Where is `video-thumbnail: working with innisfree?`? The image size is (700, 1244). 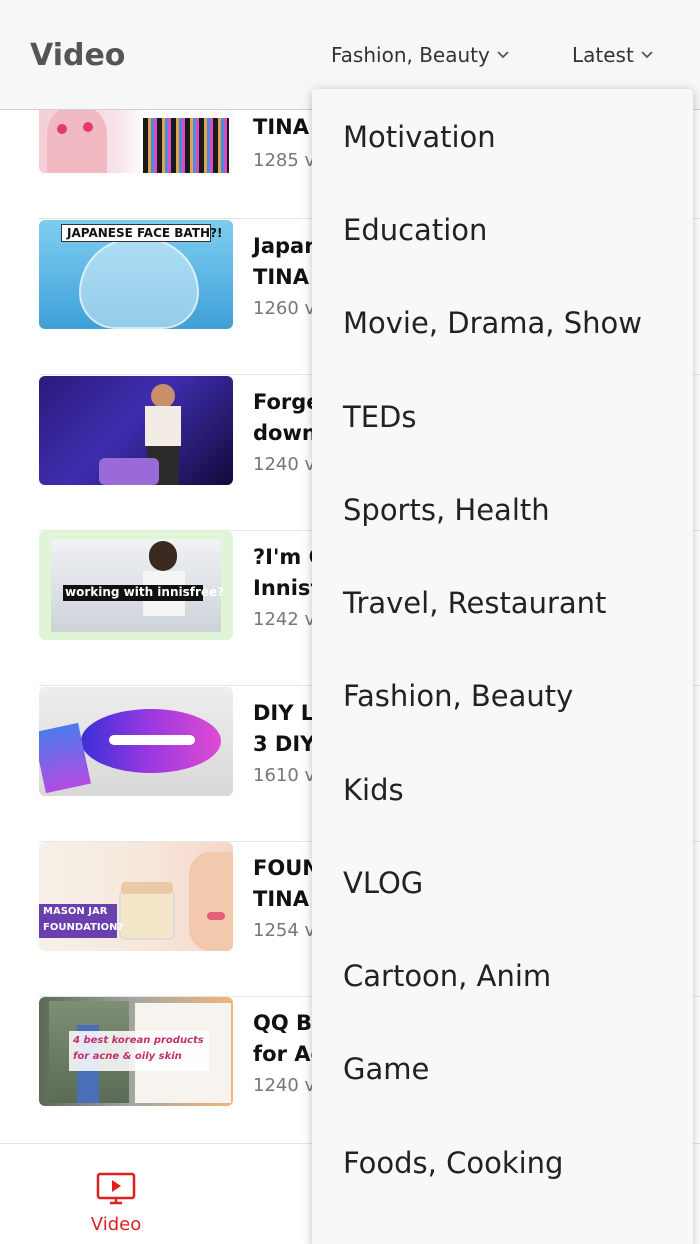
video-thumbnail: working with innisfree? is located at coordinates (136, 585).